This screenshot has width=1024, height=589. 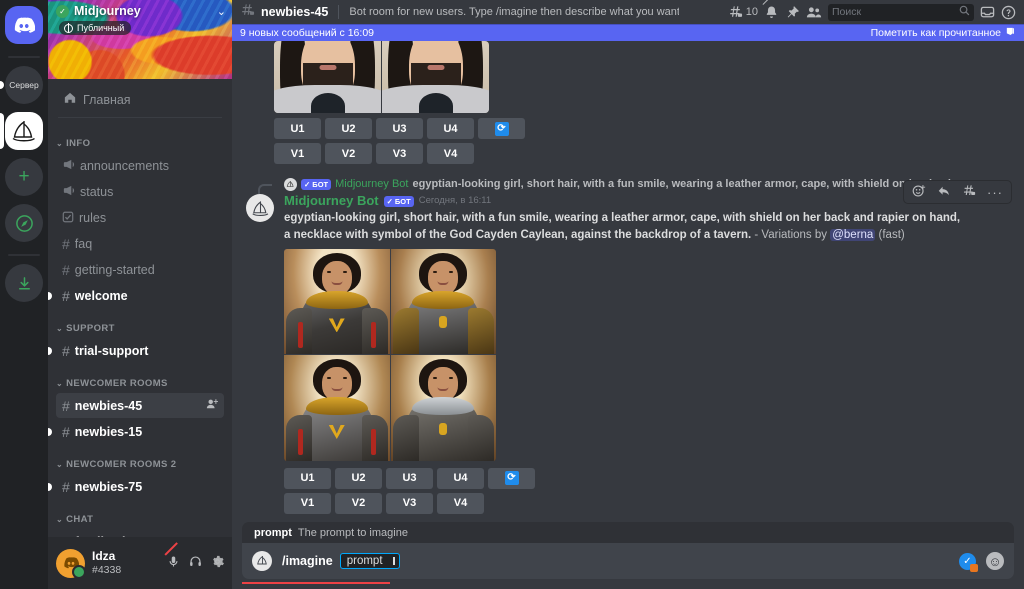 I want to click on button-u1: U1, so click(x=297, y=128).